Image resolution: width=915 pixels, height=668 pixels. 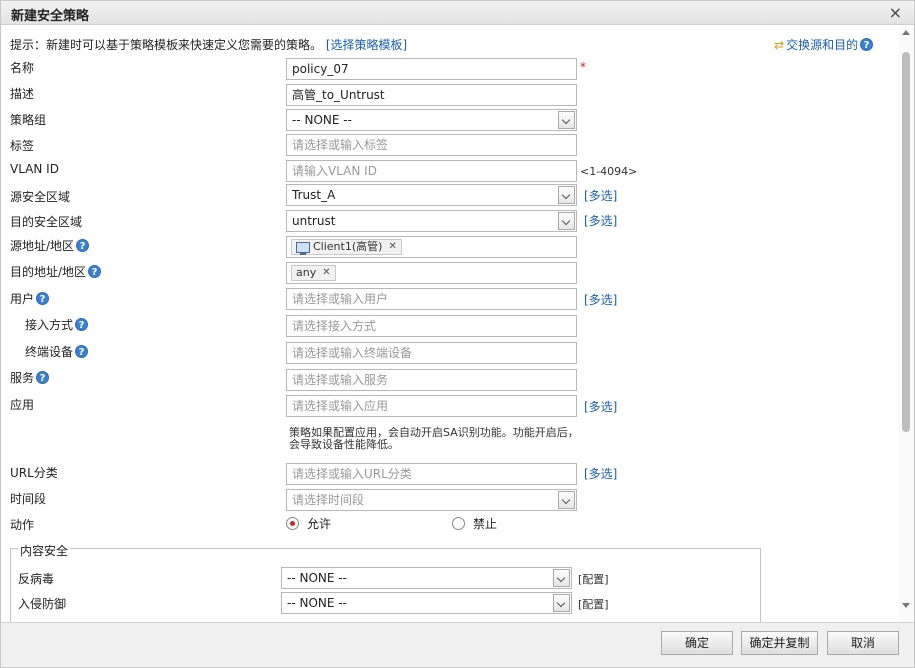 What do you see at coordinates (485, 524) in the screenshot?
I see `action-deny-label: 禁止` at bounding box center [485, 524].